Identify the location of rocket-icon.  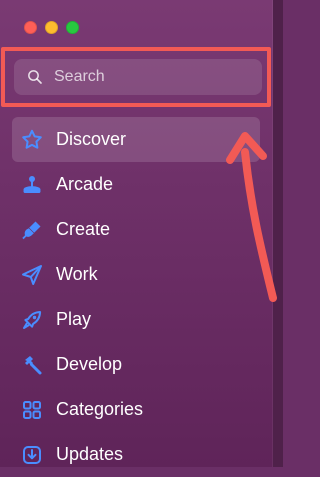
(32, 320).